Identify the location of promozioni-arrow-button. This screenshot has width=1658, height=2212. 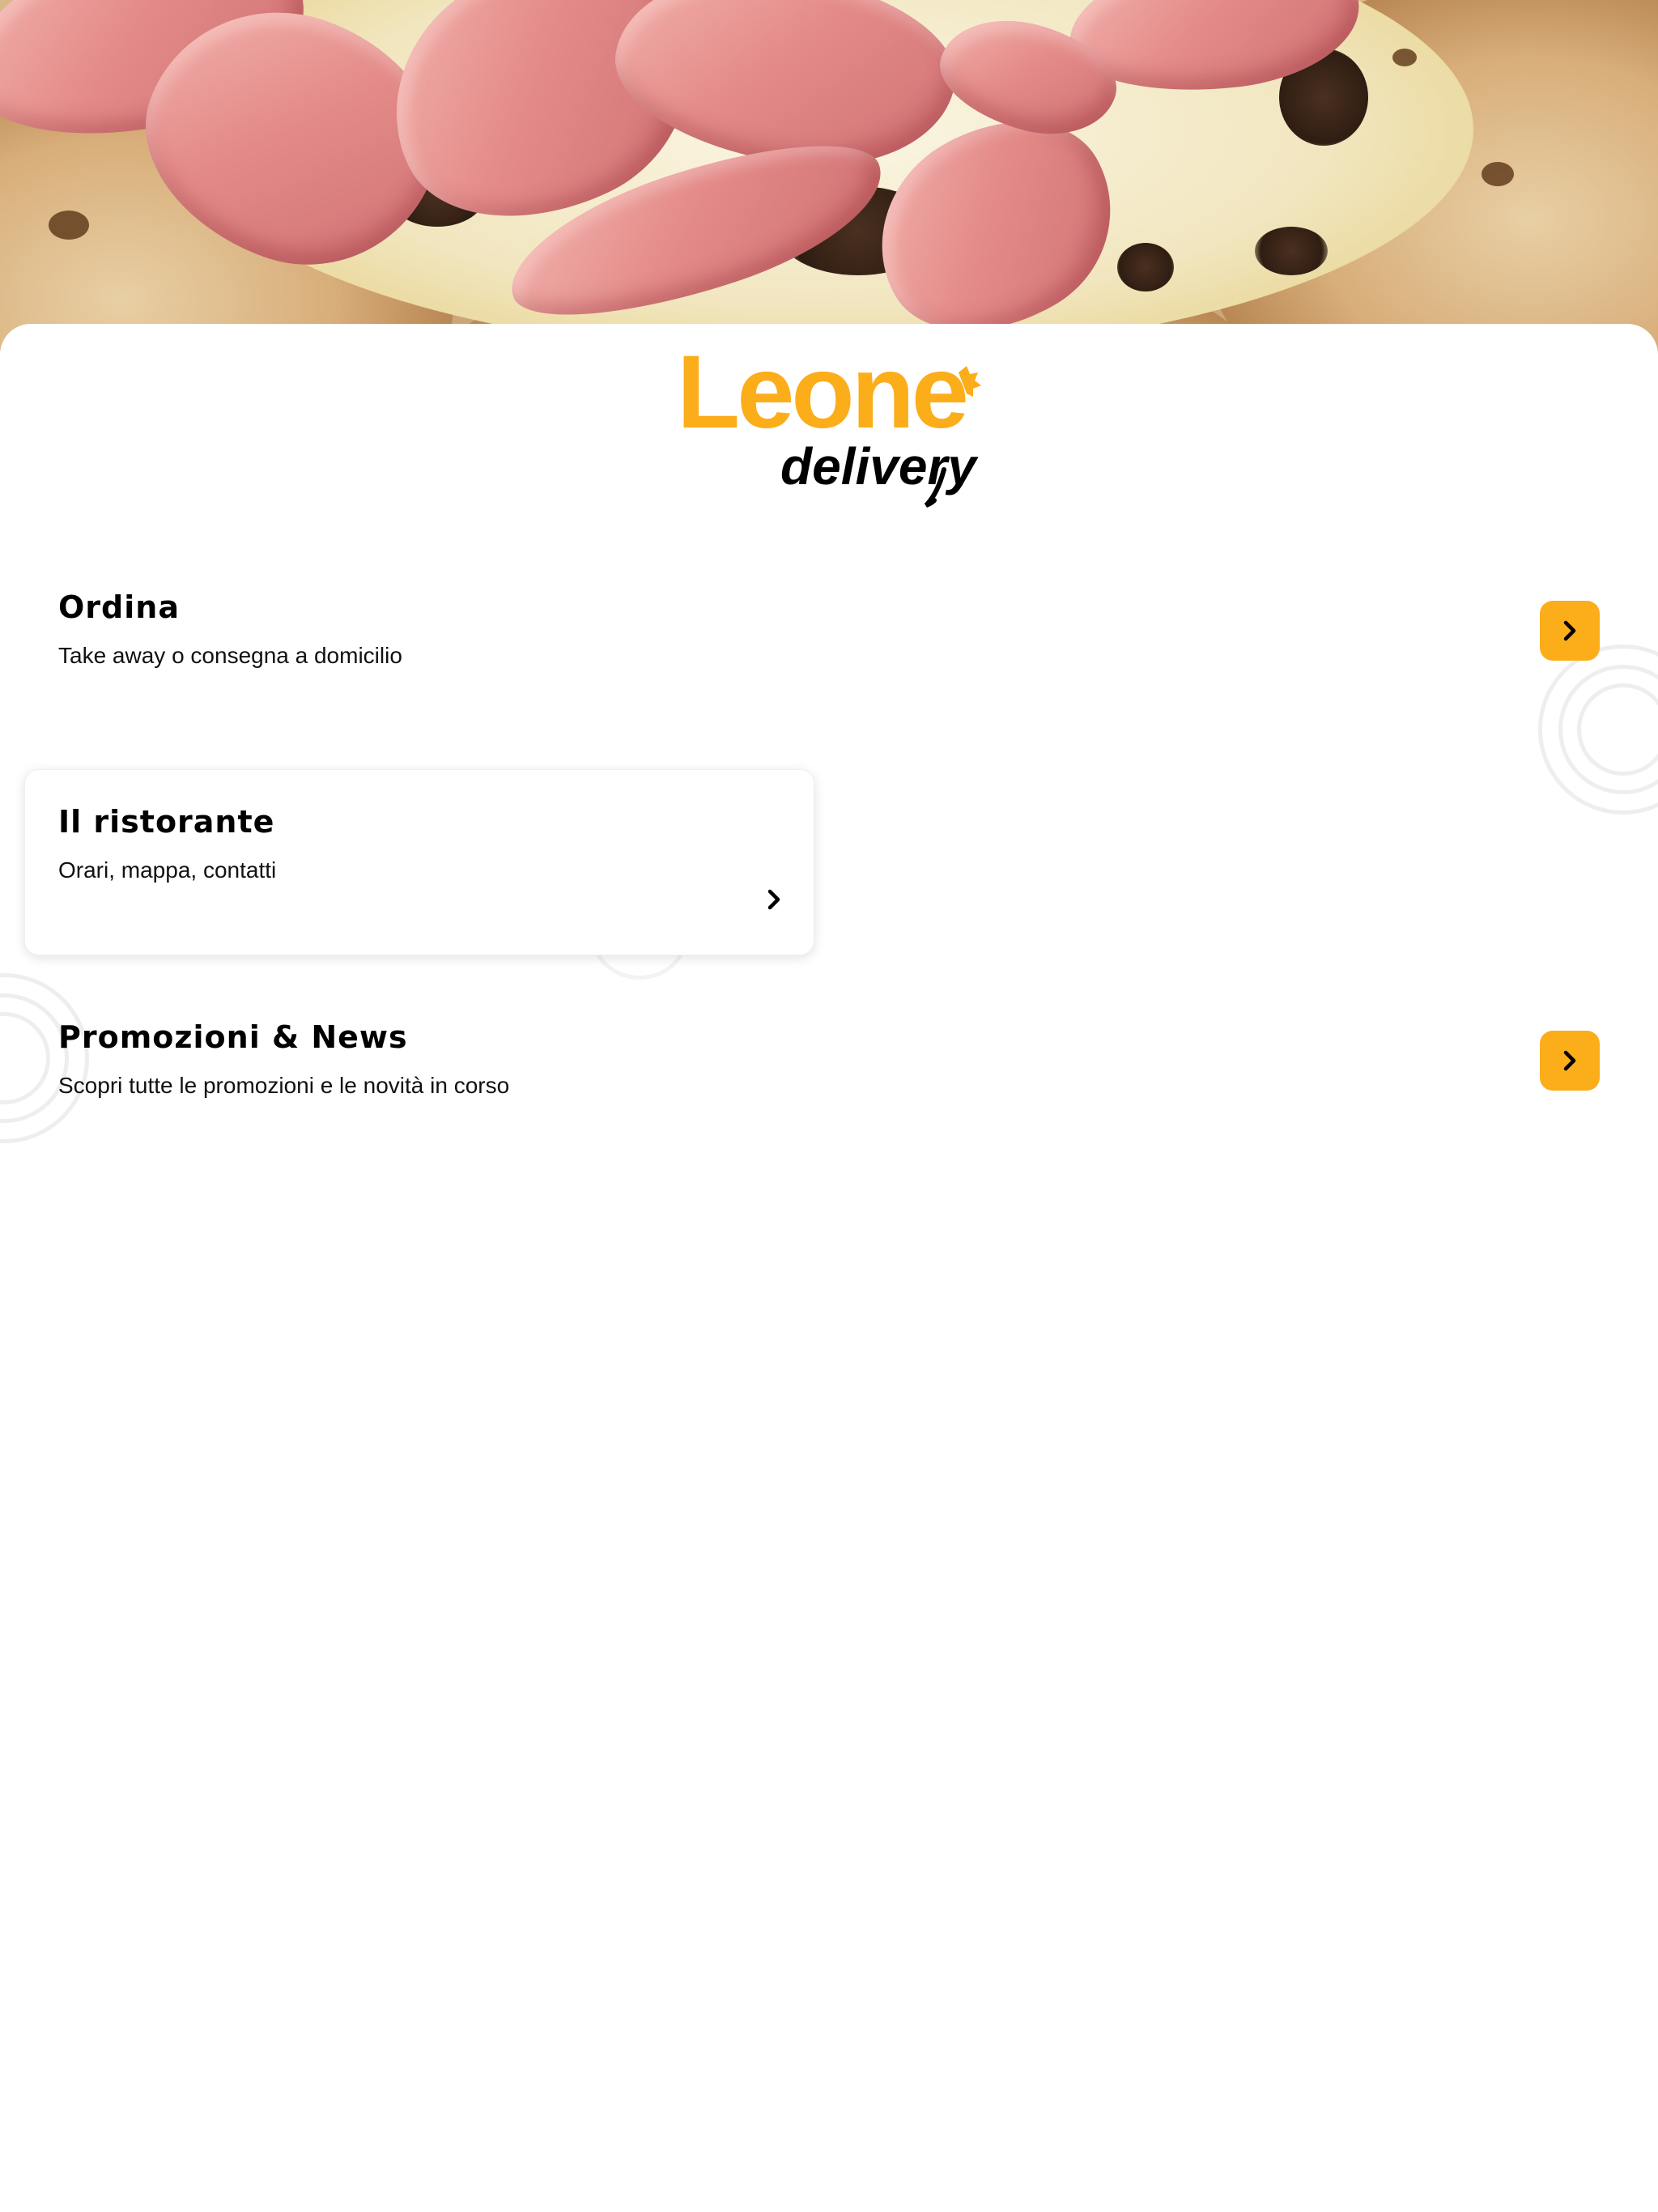
(1570, 1061).